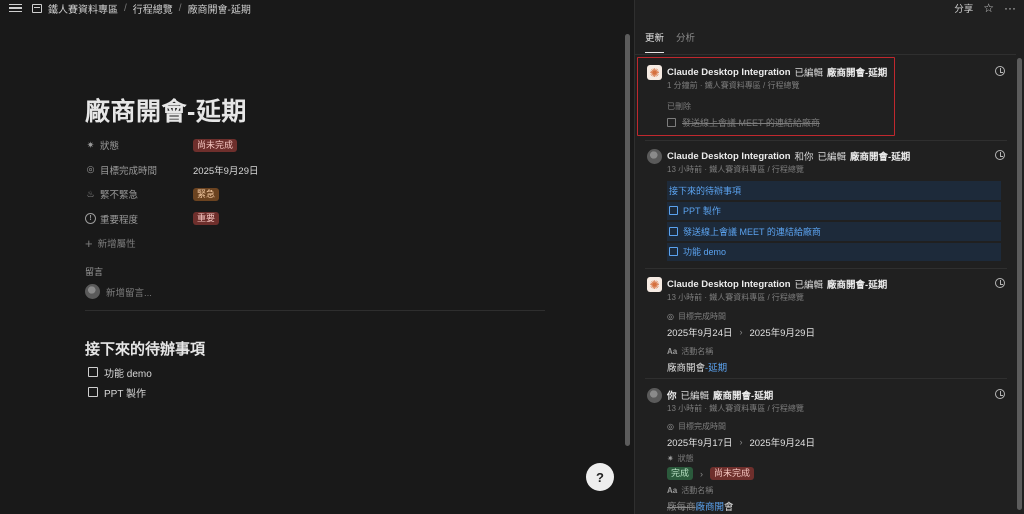  Describe the element at coordinates (15, 8) in the screenshot. I see `menu-icon` at that location.